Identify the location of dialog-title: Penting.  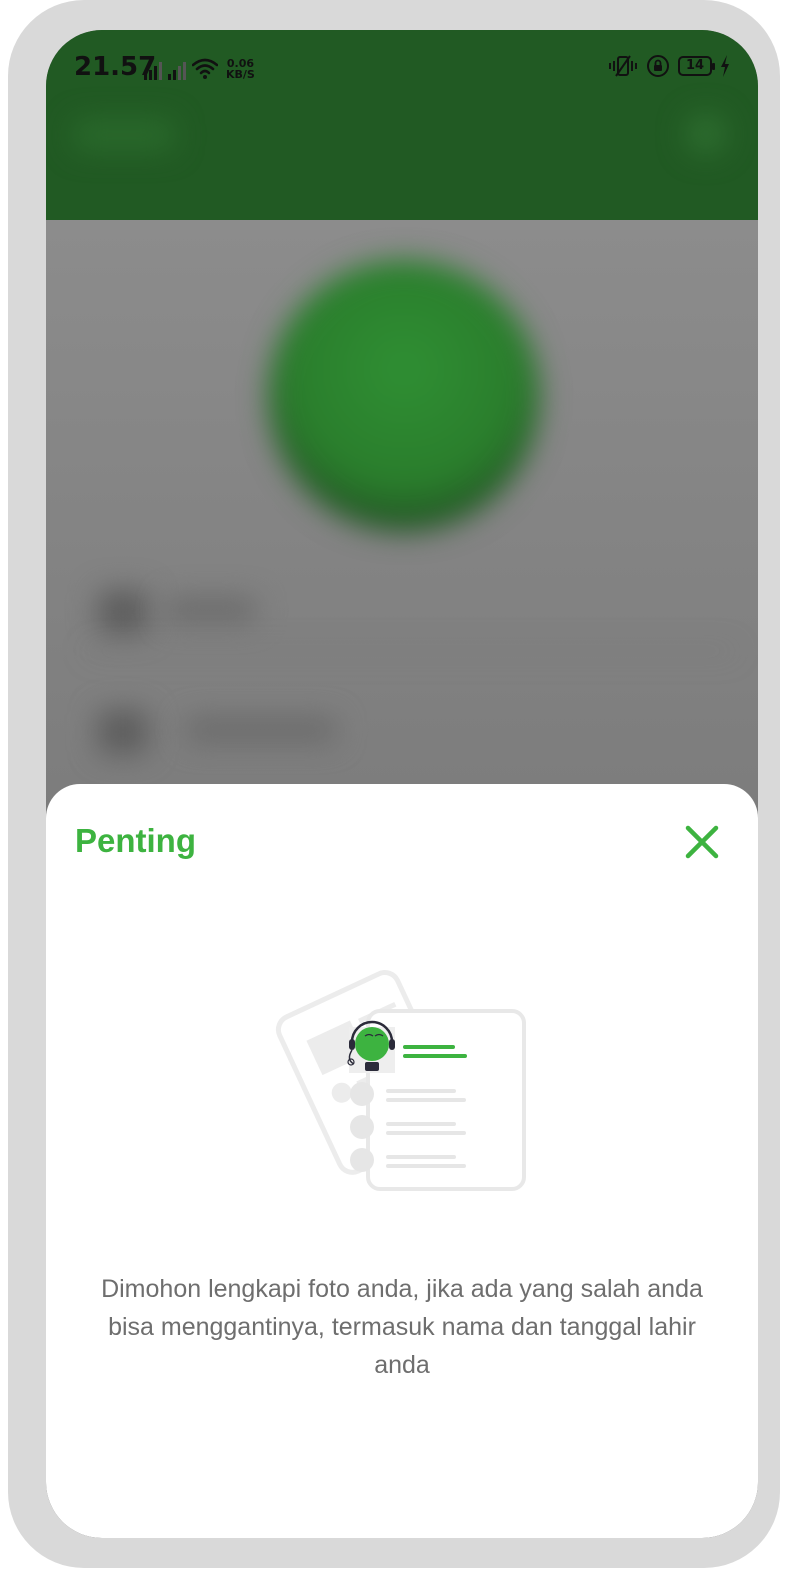
(135, 840).